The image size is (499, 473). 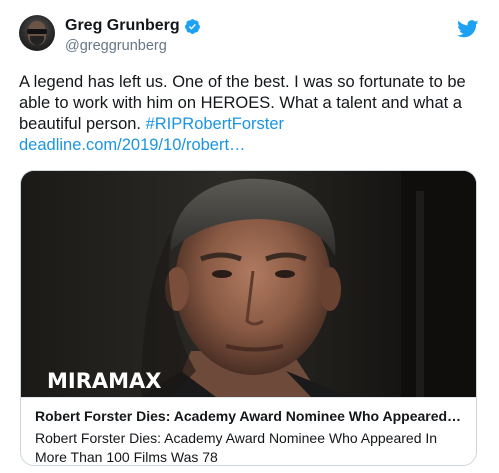 I want to click on twitter-bird-icon, so click(x=468, y=29).